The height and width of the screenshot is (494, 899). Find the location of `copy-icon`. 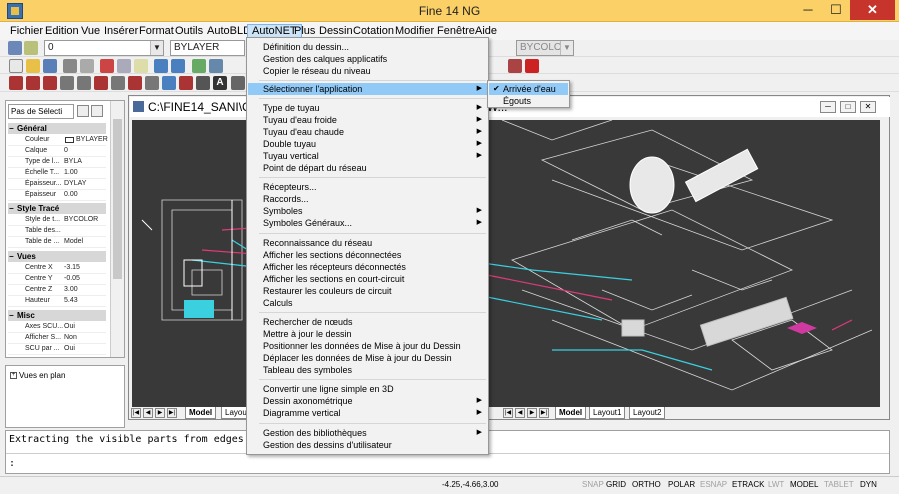

copy-icon is located at coordinates (124, 66).